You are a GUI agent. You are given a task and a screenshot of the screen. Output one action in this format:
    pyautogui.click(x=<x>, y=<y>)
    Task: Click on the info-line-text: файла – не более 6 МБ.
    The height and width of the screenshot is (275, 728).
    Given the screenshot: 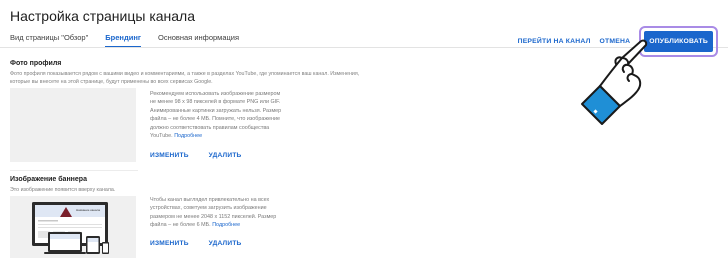 What is the action you would take?
    pyautogui.click(x=180, y=225)
    